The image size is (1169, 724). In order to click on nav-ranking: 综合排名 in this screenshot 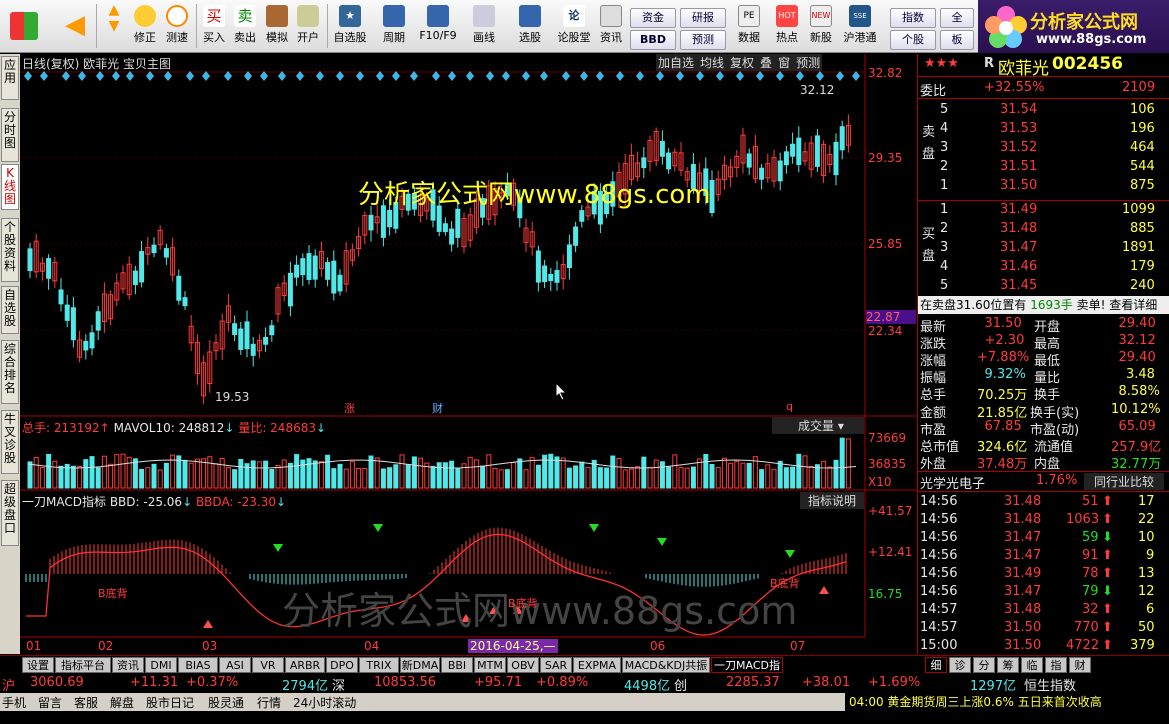, I will do `click(10, 372)`.